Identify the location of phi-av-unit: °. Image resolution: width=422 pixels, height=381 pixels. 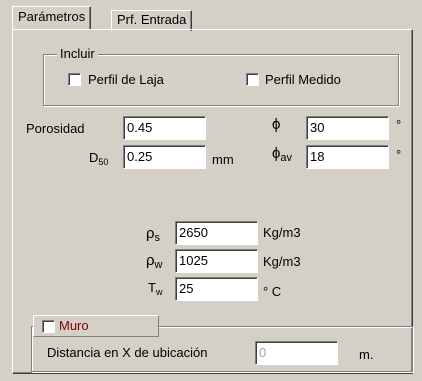
(399, 154).